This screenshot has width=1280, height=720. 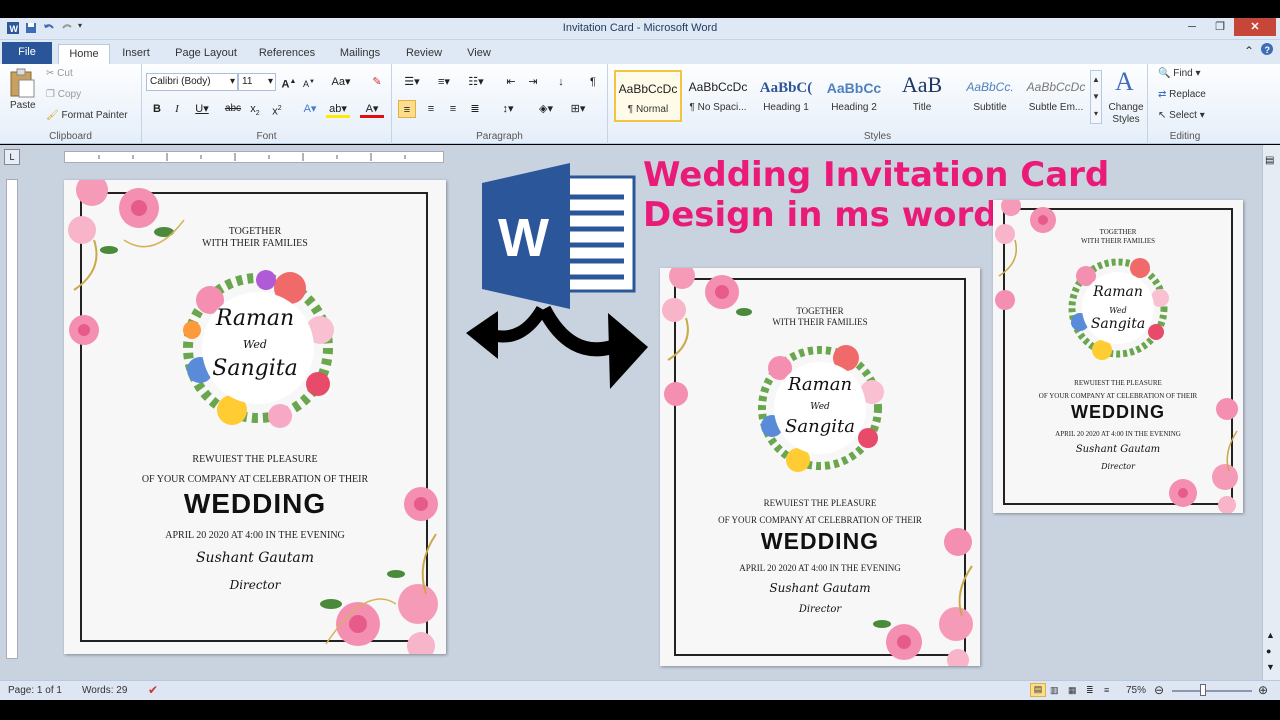 I want to click on tab-file: File, so click(x=27, y=53).